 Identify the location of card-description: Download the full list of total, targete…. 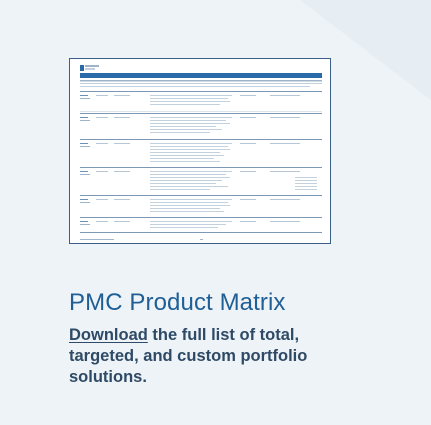
(219, 356).